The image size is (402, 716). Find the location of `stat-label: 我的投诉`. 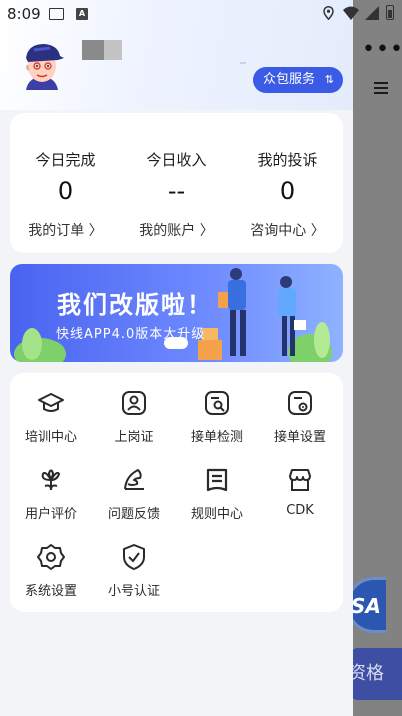

stat-label: 我的投诉 is located at coordinates (287, 160).